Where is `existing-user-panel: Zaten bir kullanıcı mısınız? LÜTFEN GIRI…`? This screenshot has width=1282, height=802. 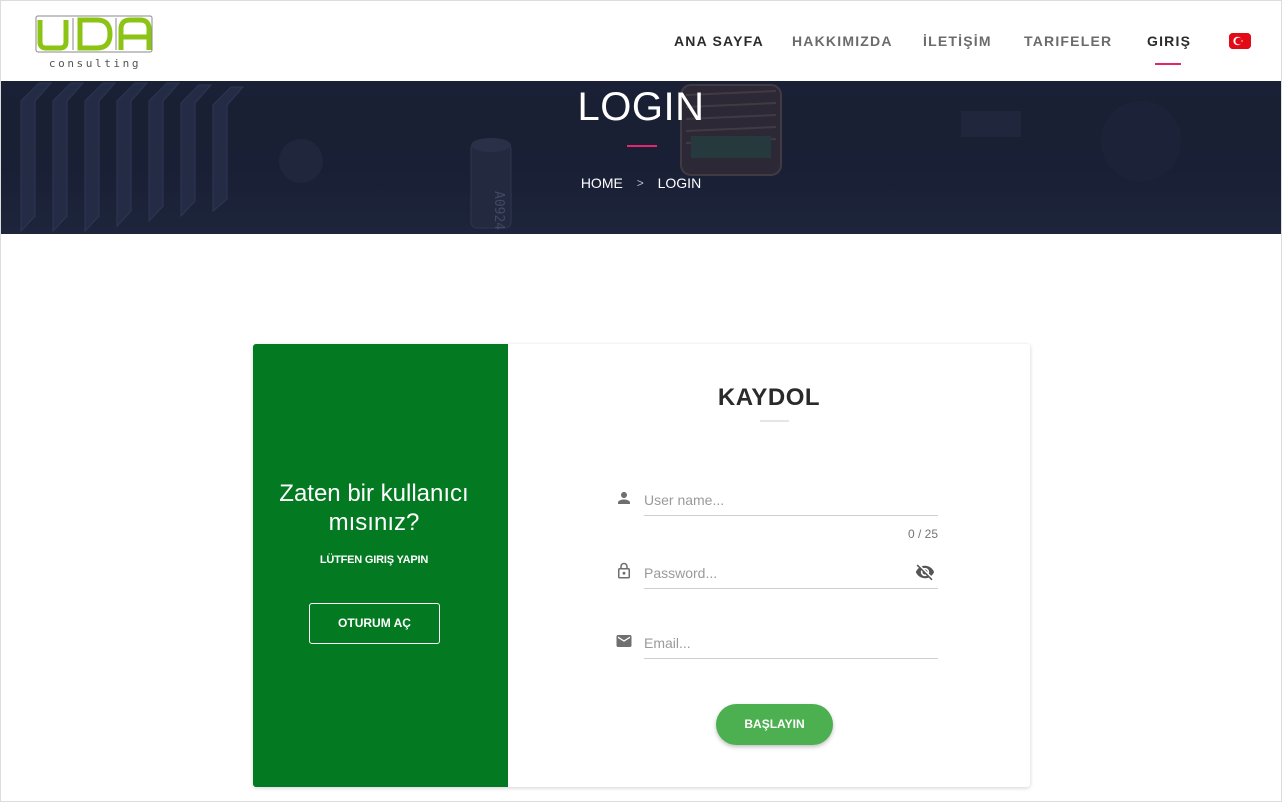
existing-user-panel: Zaten bir kullanıcı mısınız? LÜTFEN GIRI… is located at coordinates (380, 565).